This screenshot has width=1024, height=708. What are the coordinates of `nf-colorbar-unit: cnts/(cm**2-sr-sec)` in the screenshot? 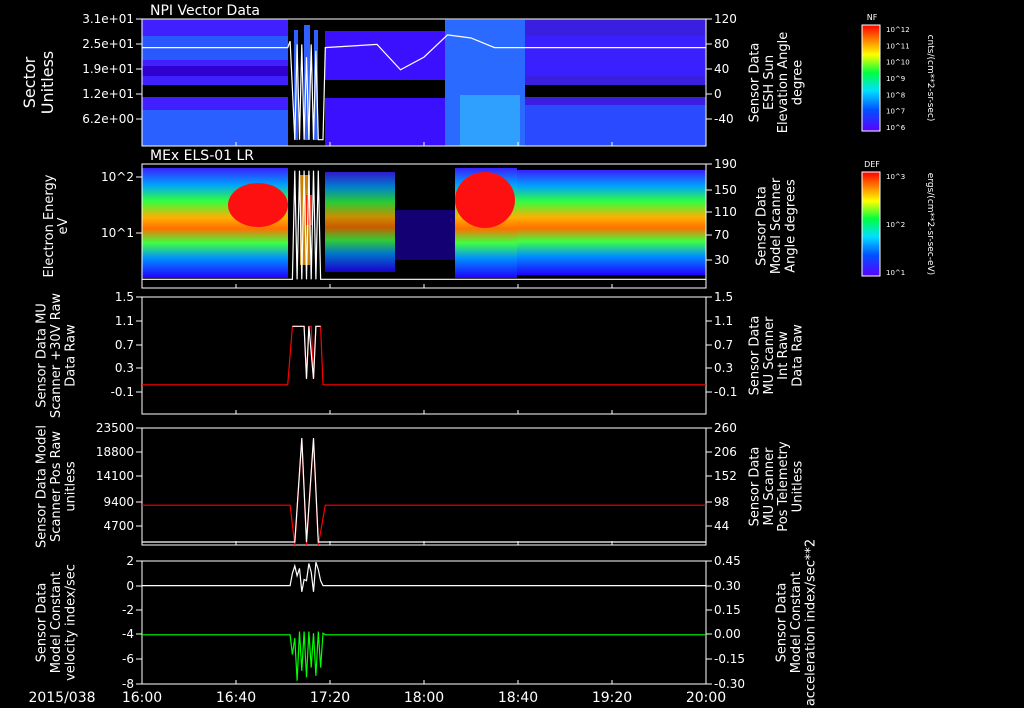 It's located at (930, 78).